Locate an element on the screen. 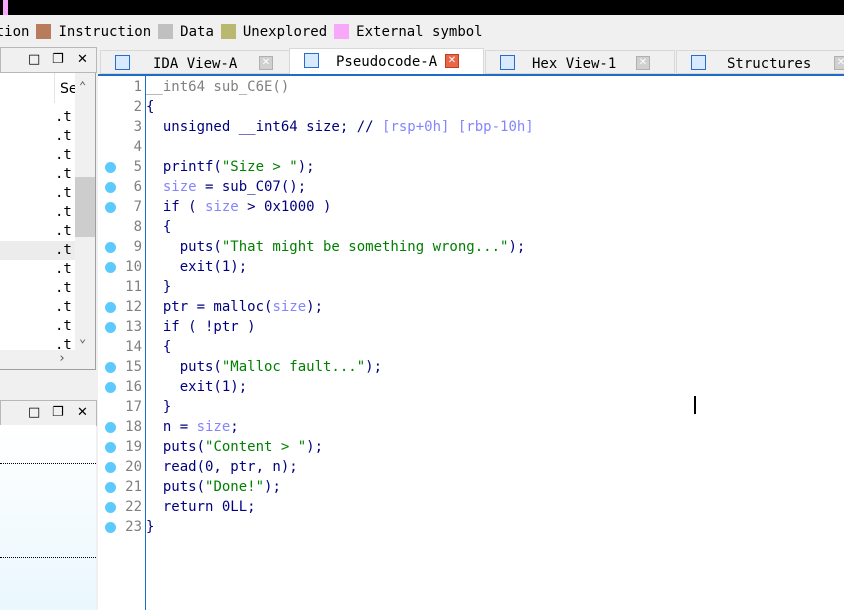 This screenshot has width=844, height=610. code-line: puts("Done!"); is located at coordinates (213, 487).